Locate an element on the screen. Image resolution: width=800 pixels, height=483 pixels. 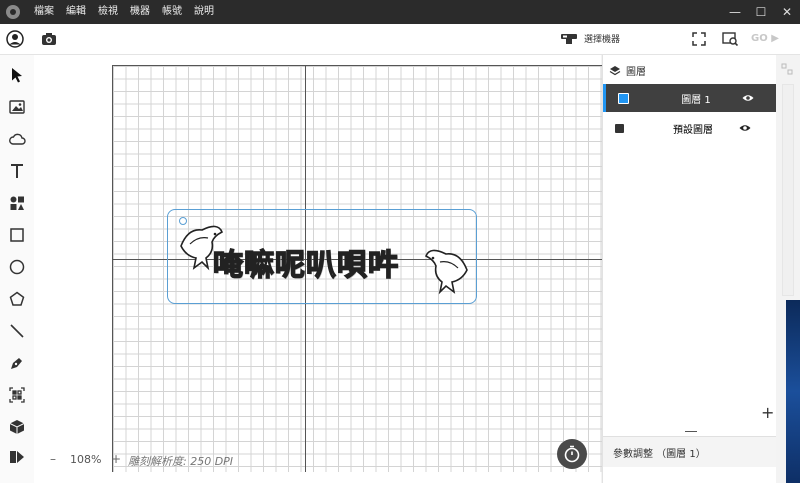
title-bar: 檔案 編輯 檢視 機器 帳號 說明 — ☐ ✕ is located at coordinates (400, 12).